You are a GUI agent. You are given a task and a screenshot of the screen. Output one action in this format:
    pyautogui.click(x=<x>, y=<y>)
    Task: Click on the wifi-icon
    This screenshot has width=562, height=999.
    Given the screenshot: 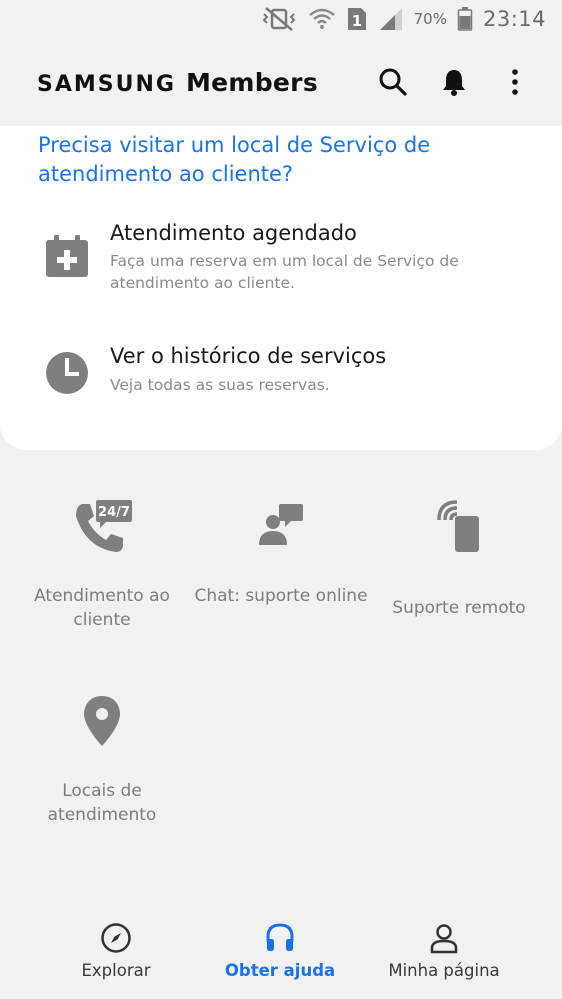 What is the action you would take?
    pyautogui.click(x=322, y=19)
    